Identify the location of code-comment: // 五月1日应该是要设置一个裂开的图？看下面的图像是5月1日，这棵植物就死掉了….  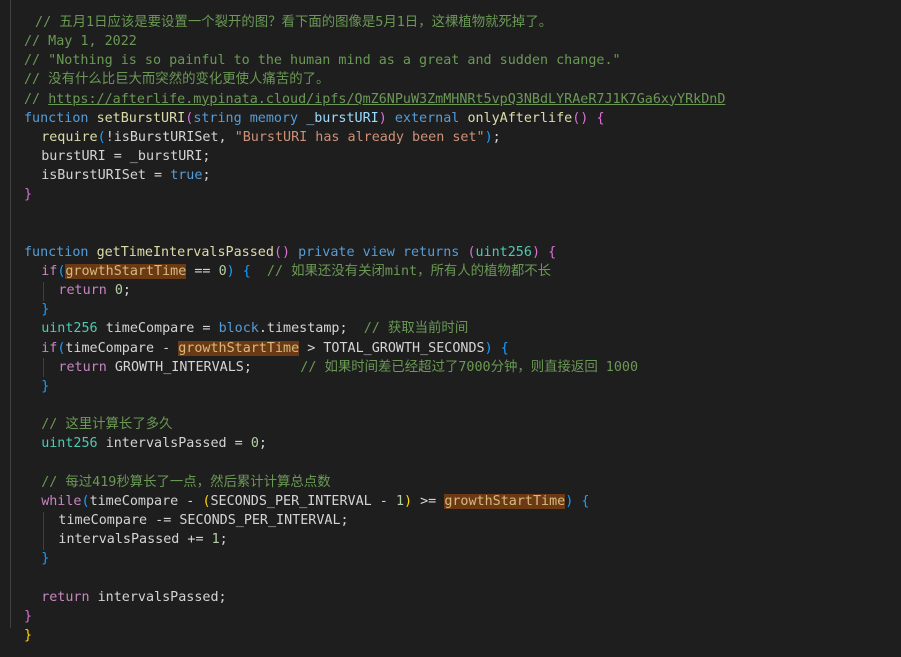
(290, 22).